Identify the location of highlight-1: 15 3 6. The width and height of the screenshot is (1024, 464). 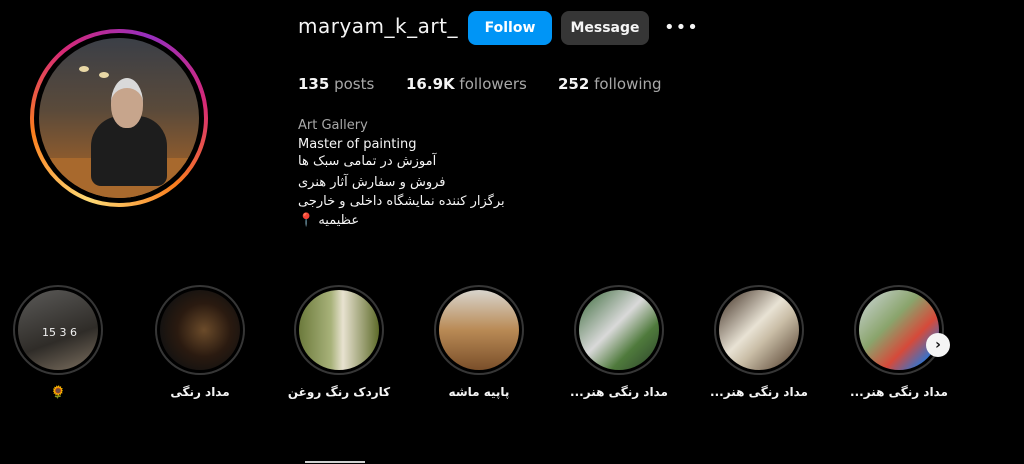
(58, 330).